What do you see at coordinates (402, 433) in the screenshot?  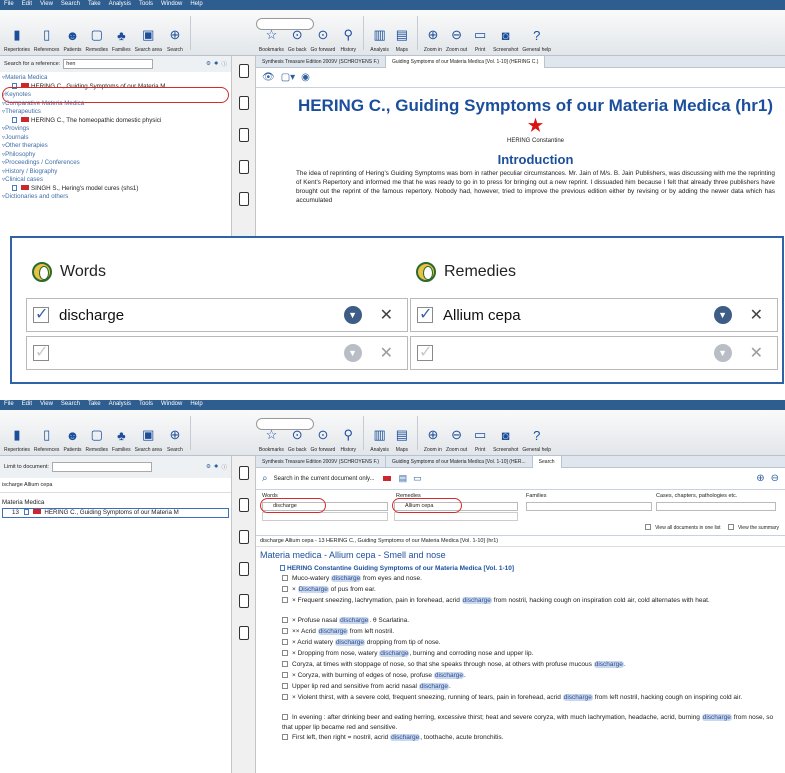 I see `toolbar-maps-button: ▤ Maps` at bounding box center [402, 433].